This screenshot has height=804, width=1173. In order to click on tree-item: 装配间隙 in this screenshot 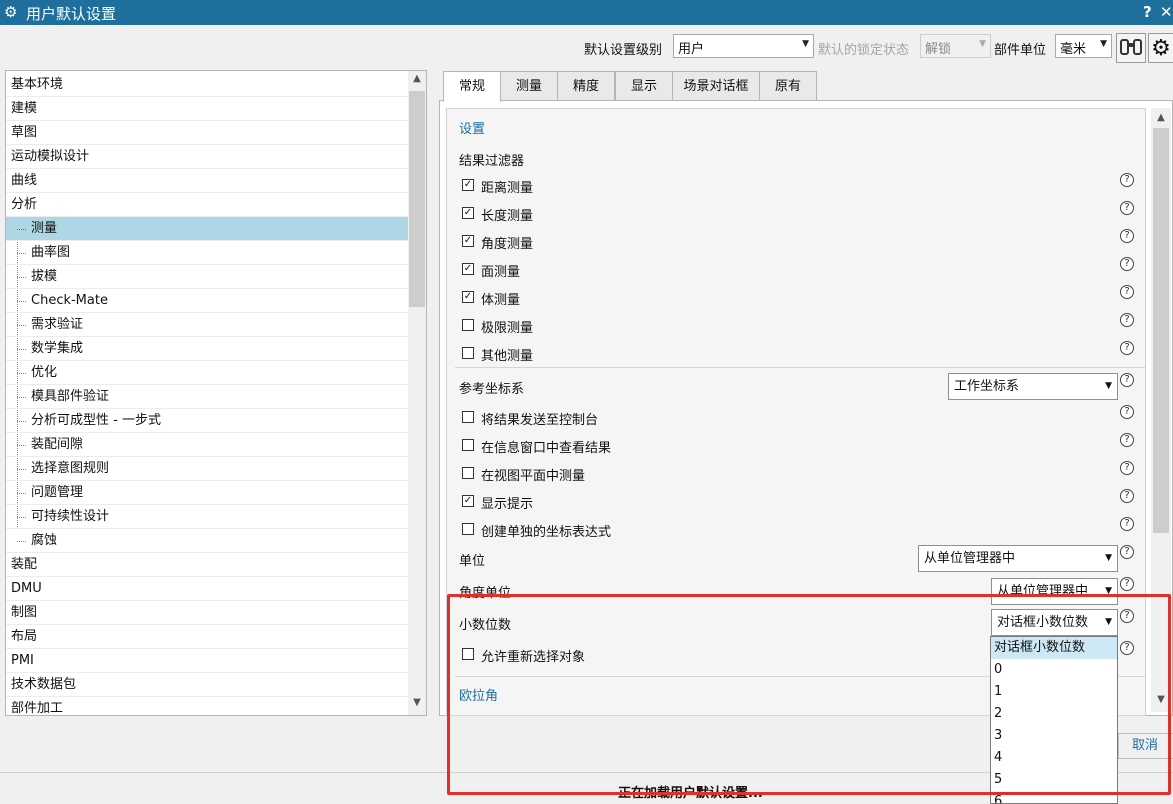, I will do `click(207, 445)`.